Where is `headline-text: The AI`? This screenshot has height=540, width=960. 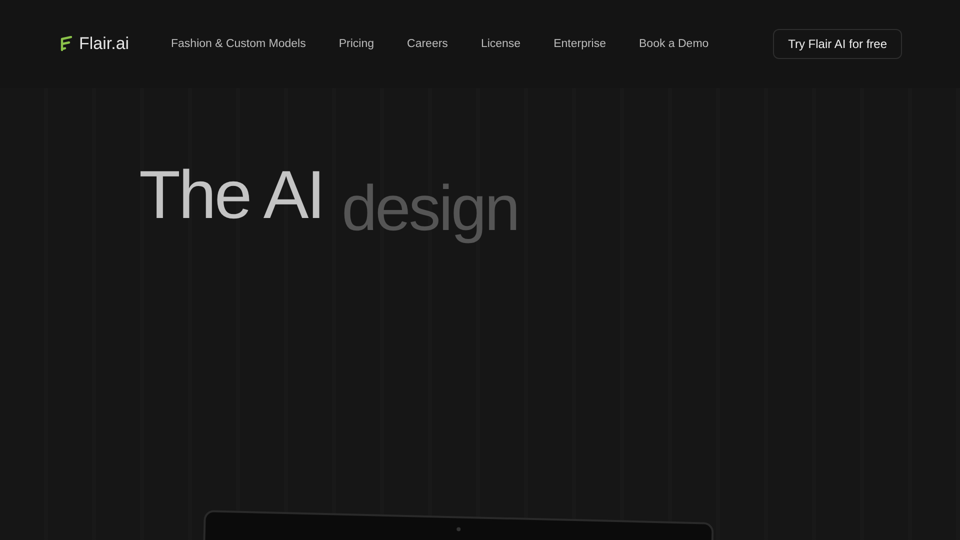
headline-text: The AI is located at coordinates (231, 195).